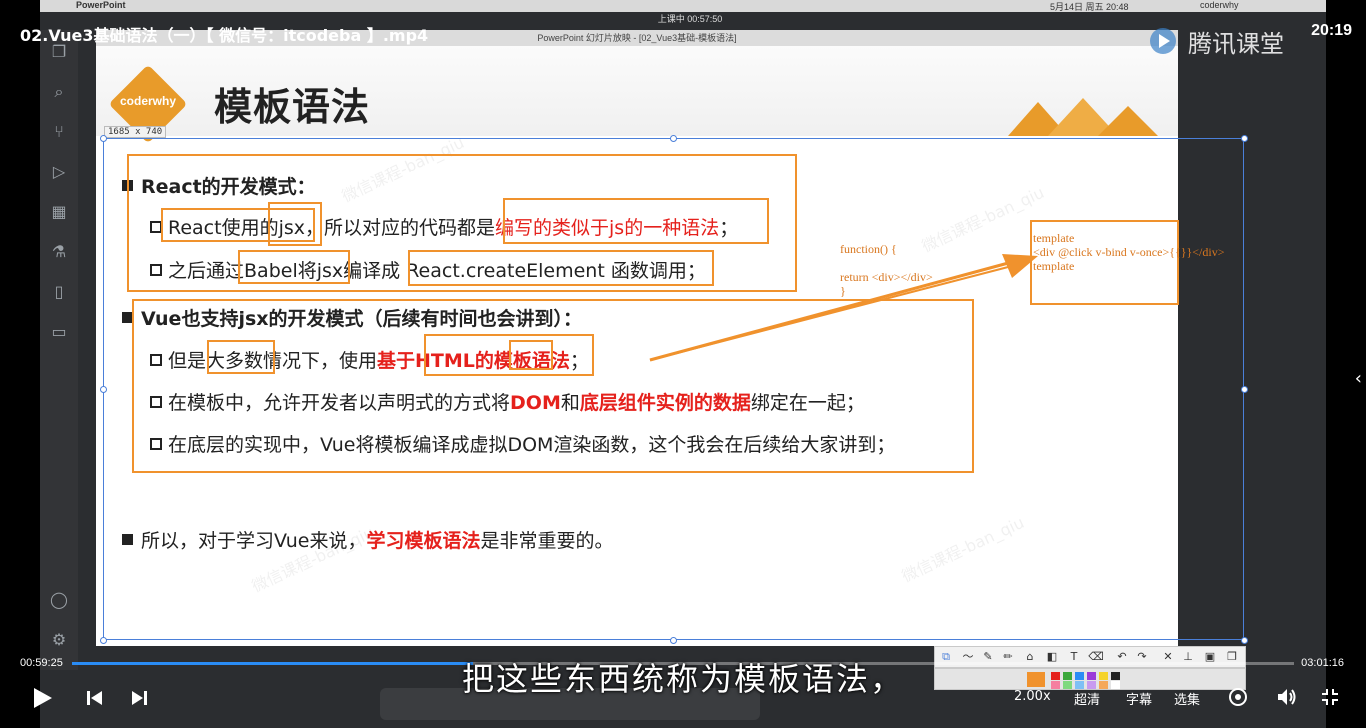 This screenshot has width=1366, height=728. What do you see at coordinates (1032, 696) in the screenshot?
I see `speed-button: 2.00x` at bounding box center [1032, 696].